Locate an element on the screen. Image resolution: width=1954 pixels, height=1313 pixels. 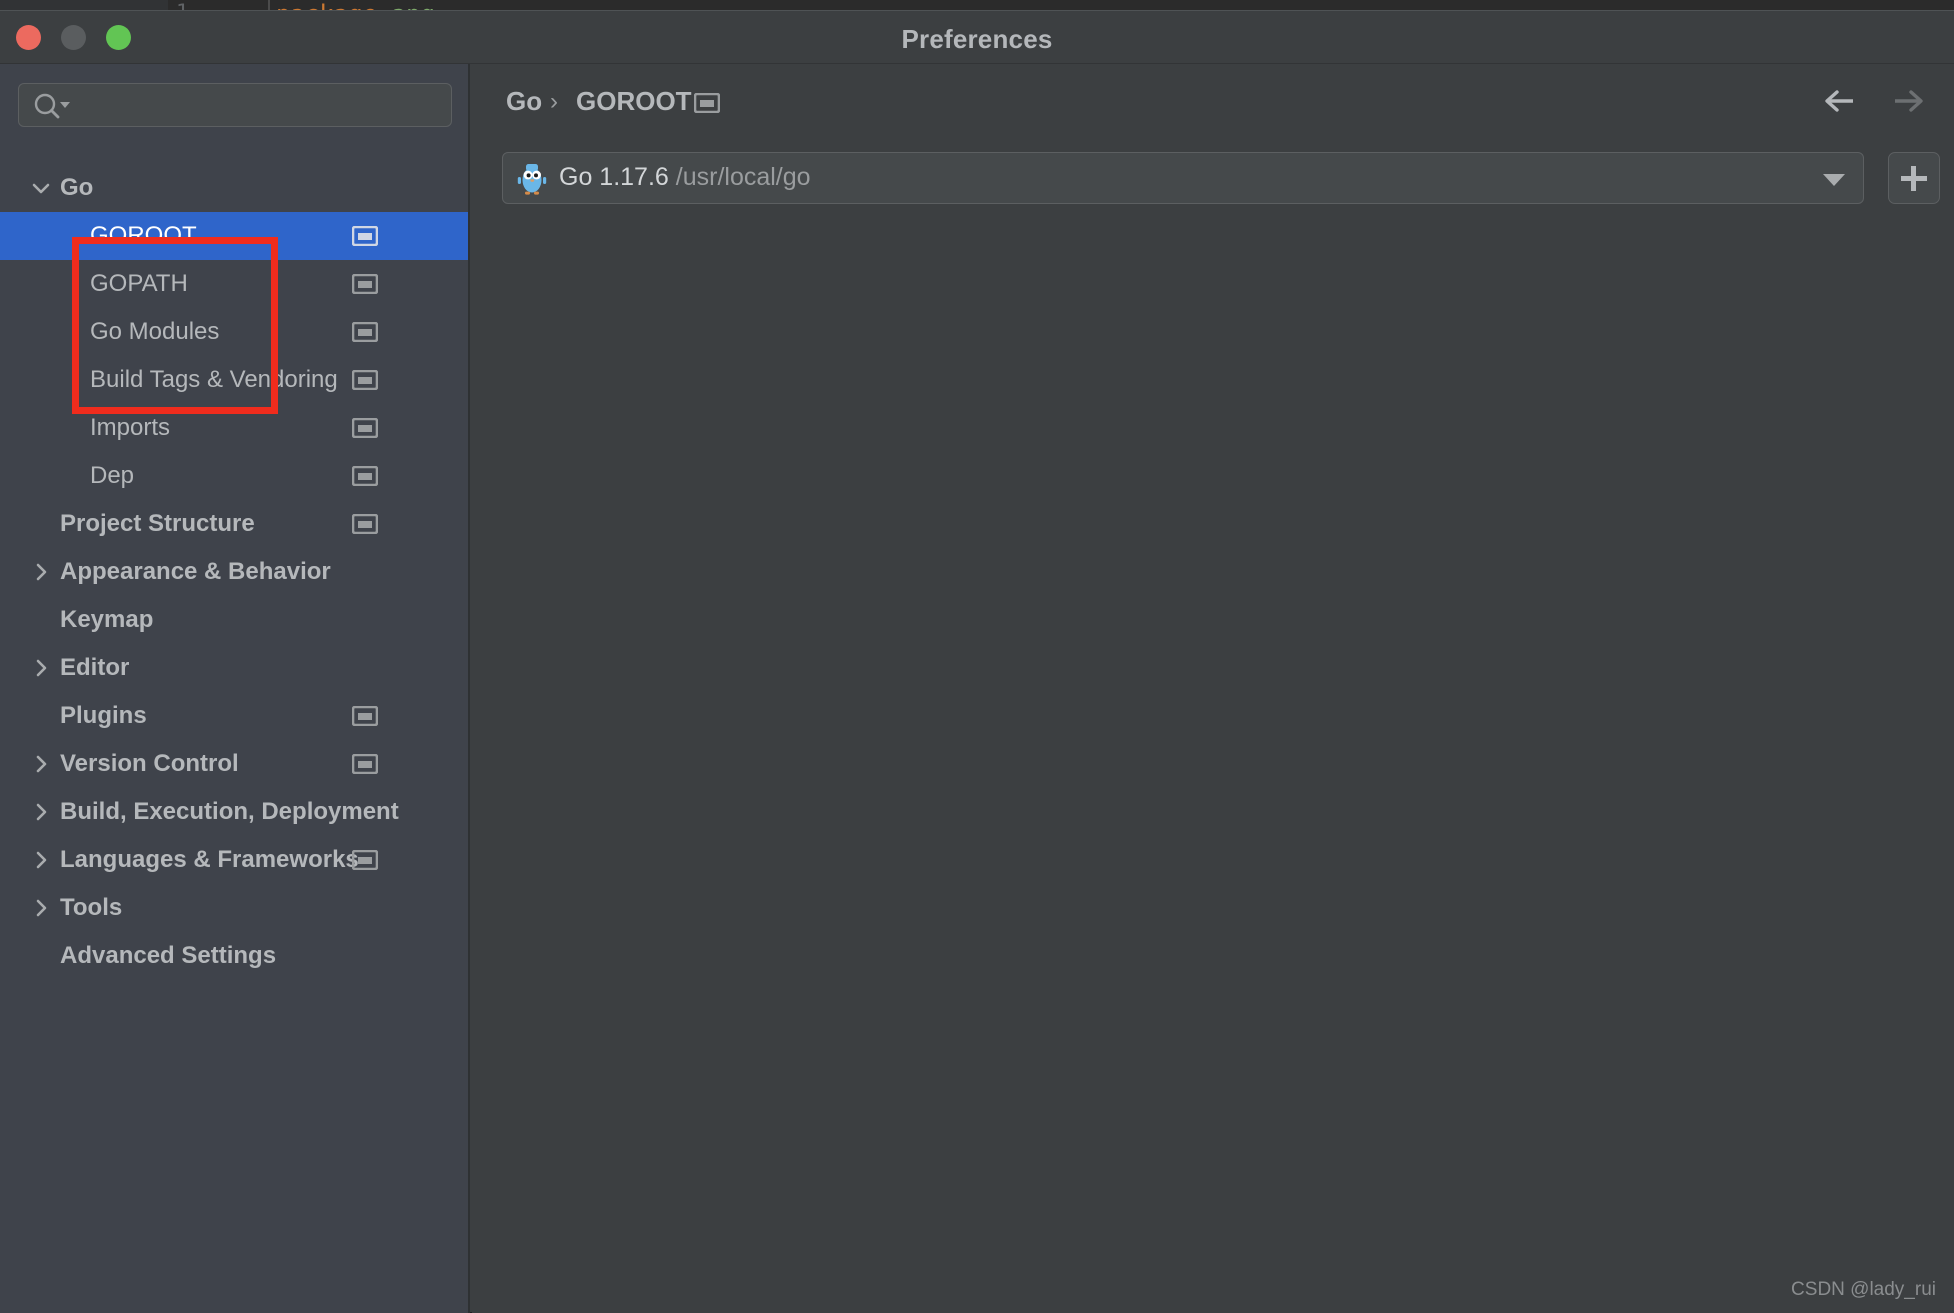
sidebar-item-label: Build Tags & Vendoring is located at coordinates (214, 379).